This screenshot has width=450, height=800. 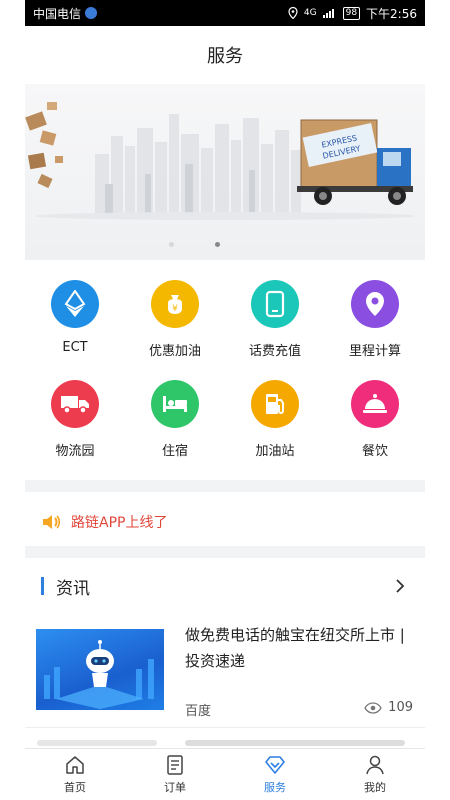 I want to click on service-label: 物流园, so click(x=75, y=451).